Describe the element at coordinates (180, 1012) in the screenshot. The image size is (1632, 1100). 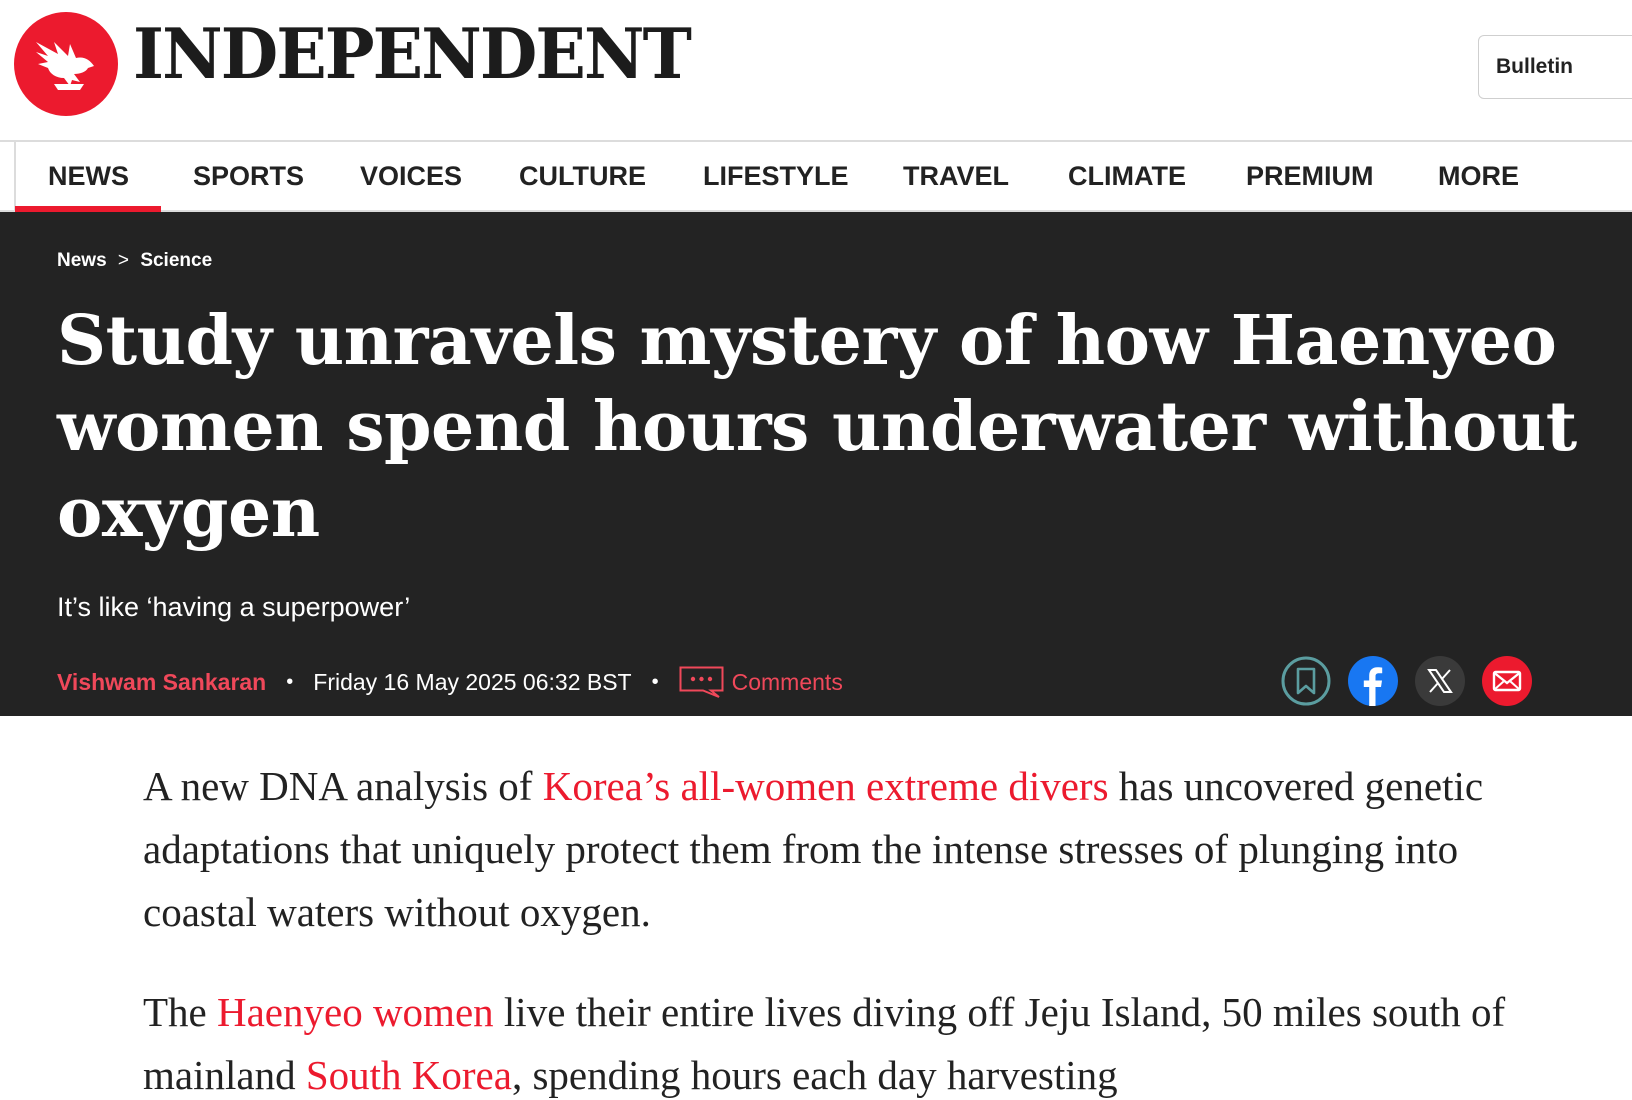
I see `text-run: The` at that location.